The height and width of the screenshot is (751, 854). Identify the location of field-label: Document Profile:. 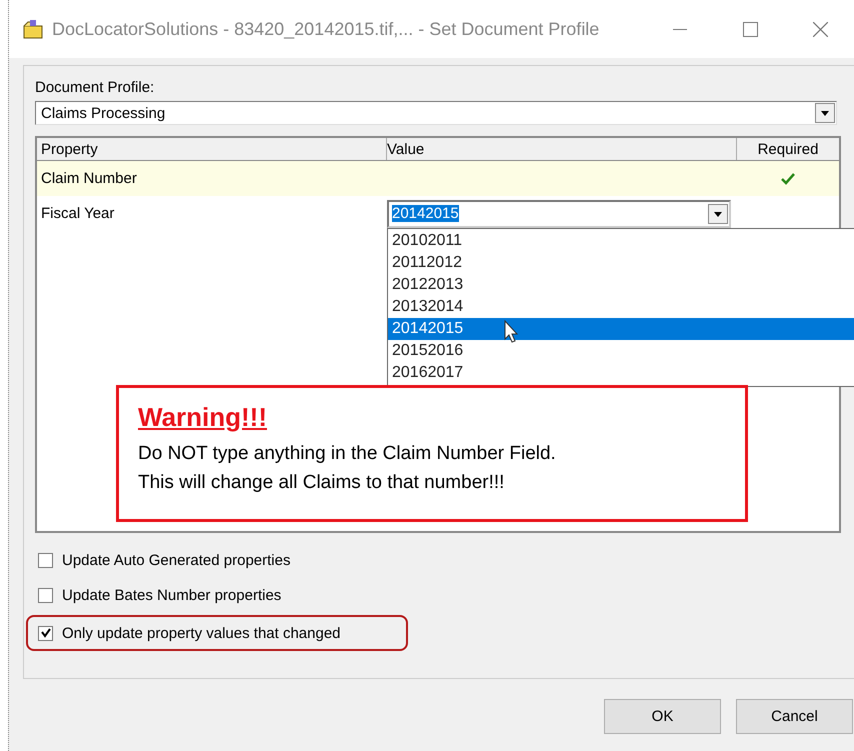
(95, 88).